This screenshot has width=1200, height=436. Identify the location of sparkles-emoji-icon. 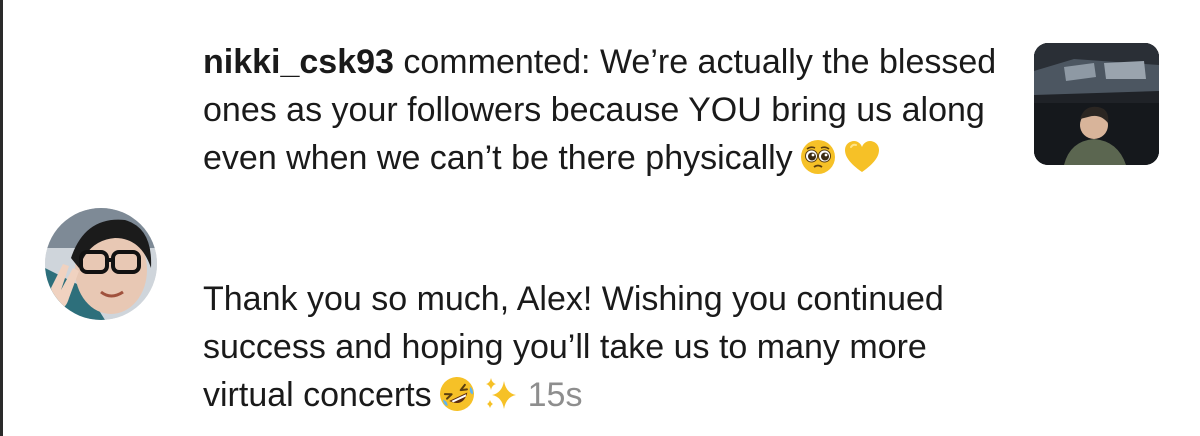
(501, 400).